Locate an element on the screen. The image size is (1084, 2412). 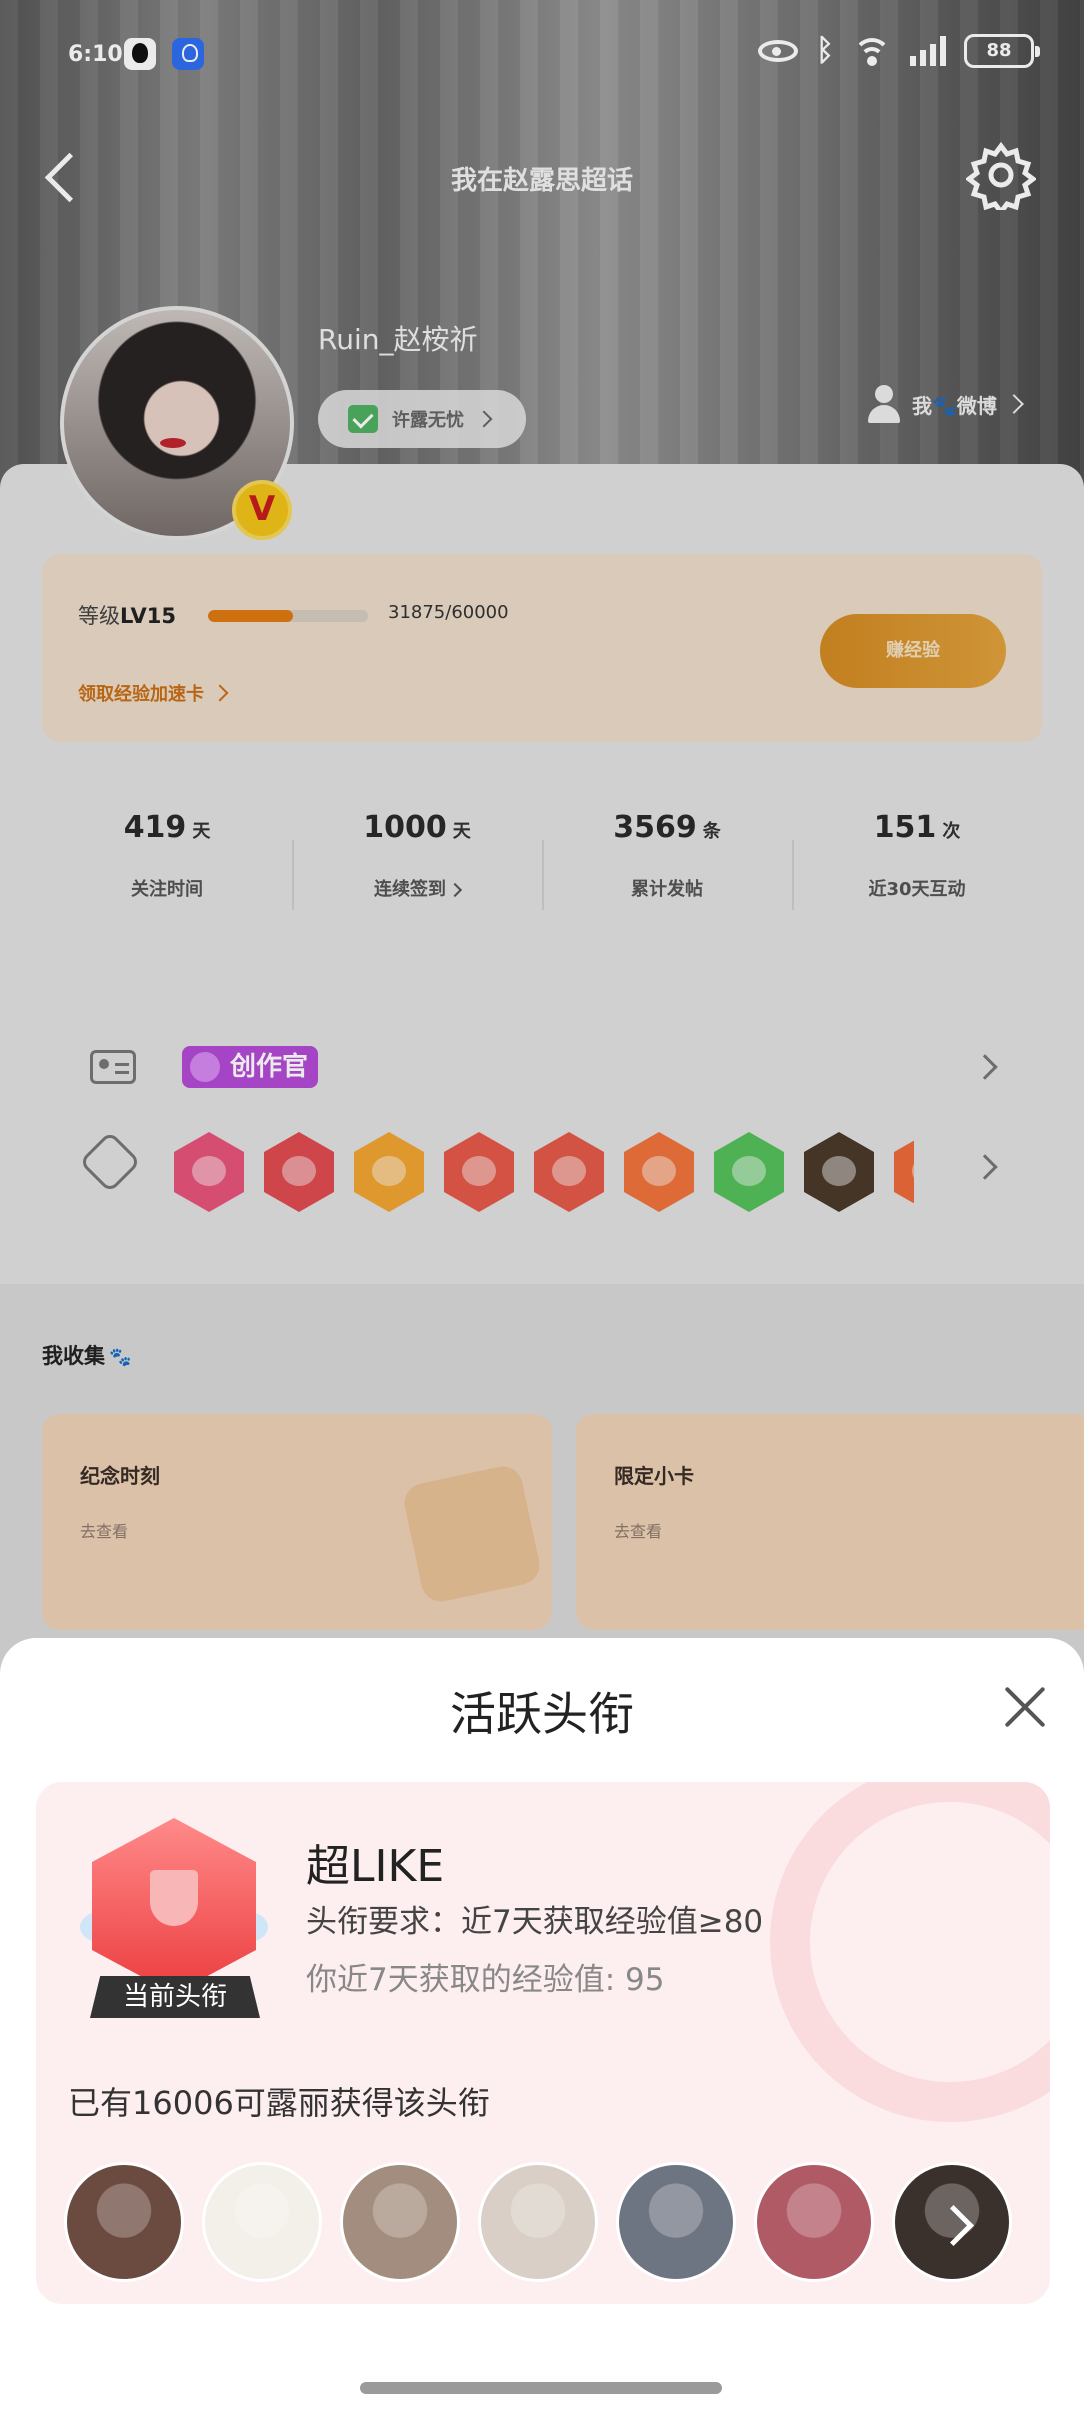
owners-count: 已有16006可露丽获得该头衔 is located at coordinates (279, 2103).